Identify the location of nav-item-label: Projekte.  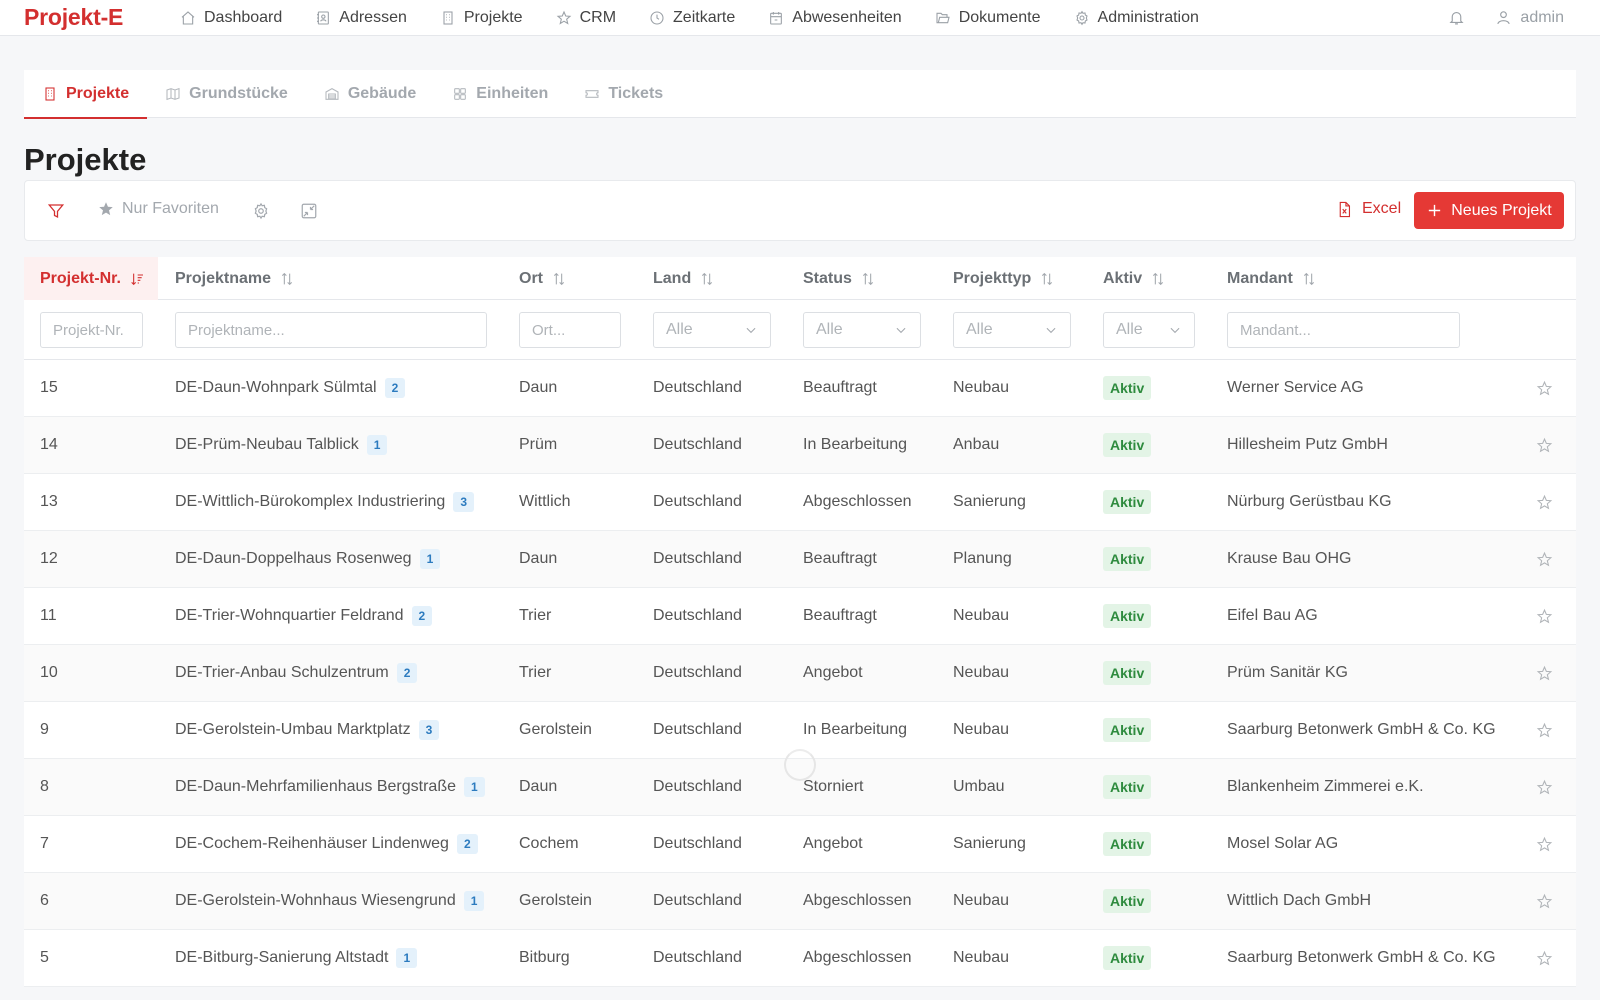
(493, 17).